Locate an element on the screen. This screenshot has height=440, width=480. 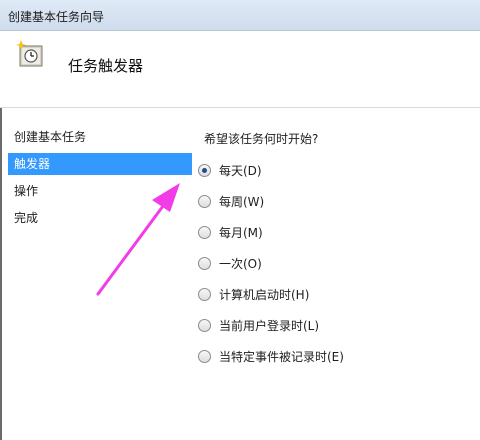
step-trigger: 触发器 is located at coordinates (100, 164).